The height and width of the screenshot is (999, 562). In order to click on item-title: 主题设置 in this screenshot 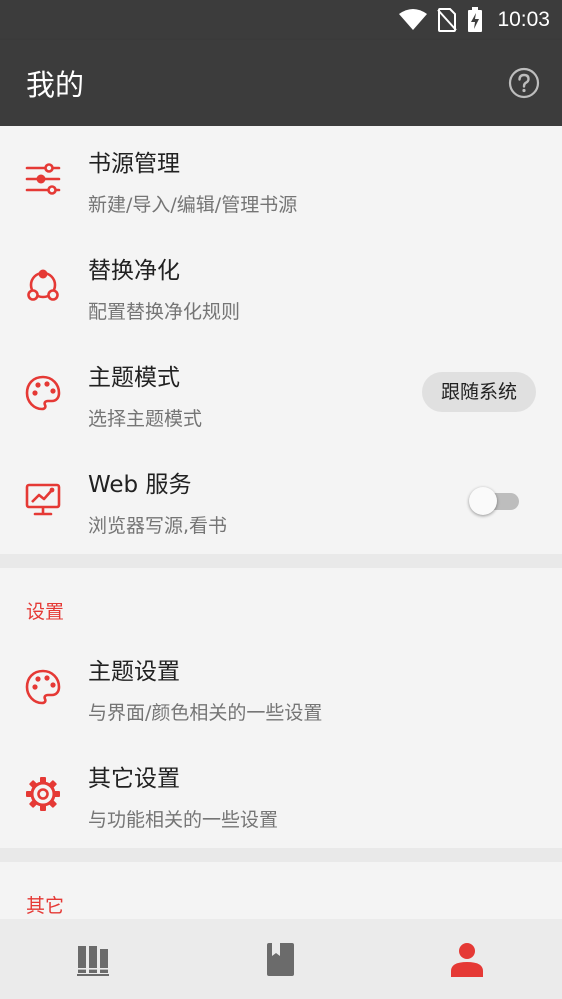, I will do `click(134, 672)`.